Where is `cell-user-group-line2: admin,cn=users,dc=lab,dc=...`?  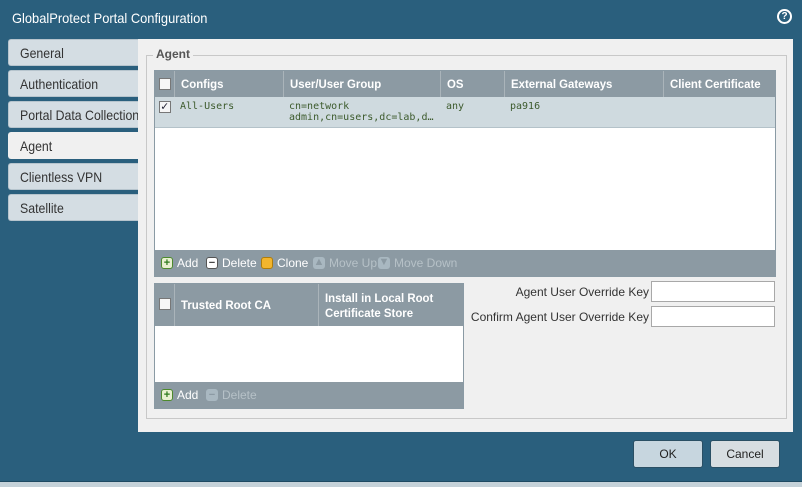 cell-user-group-line2: admin,cn=users,dc=lab,dc=... is located at coordinates (364, 117).